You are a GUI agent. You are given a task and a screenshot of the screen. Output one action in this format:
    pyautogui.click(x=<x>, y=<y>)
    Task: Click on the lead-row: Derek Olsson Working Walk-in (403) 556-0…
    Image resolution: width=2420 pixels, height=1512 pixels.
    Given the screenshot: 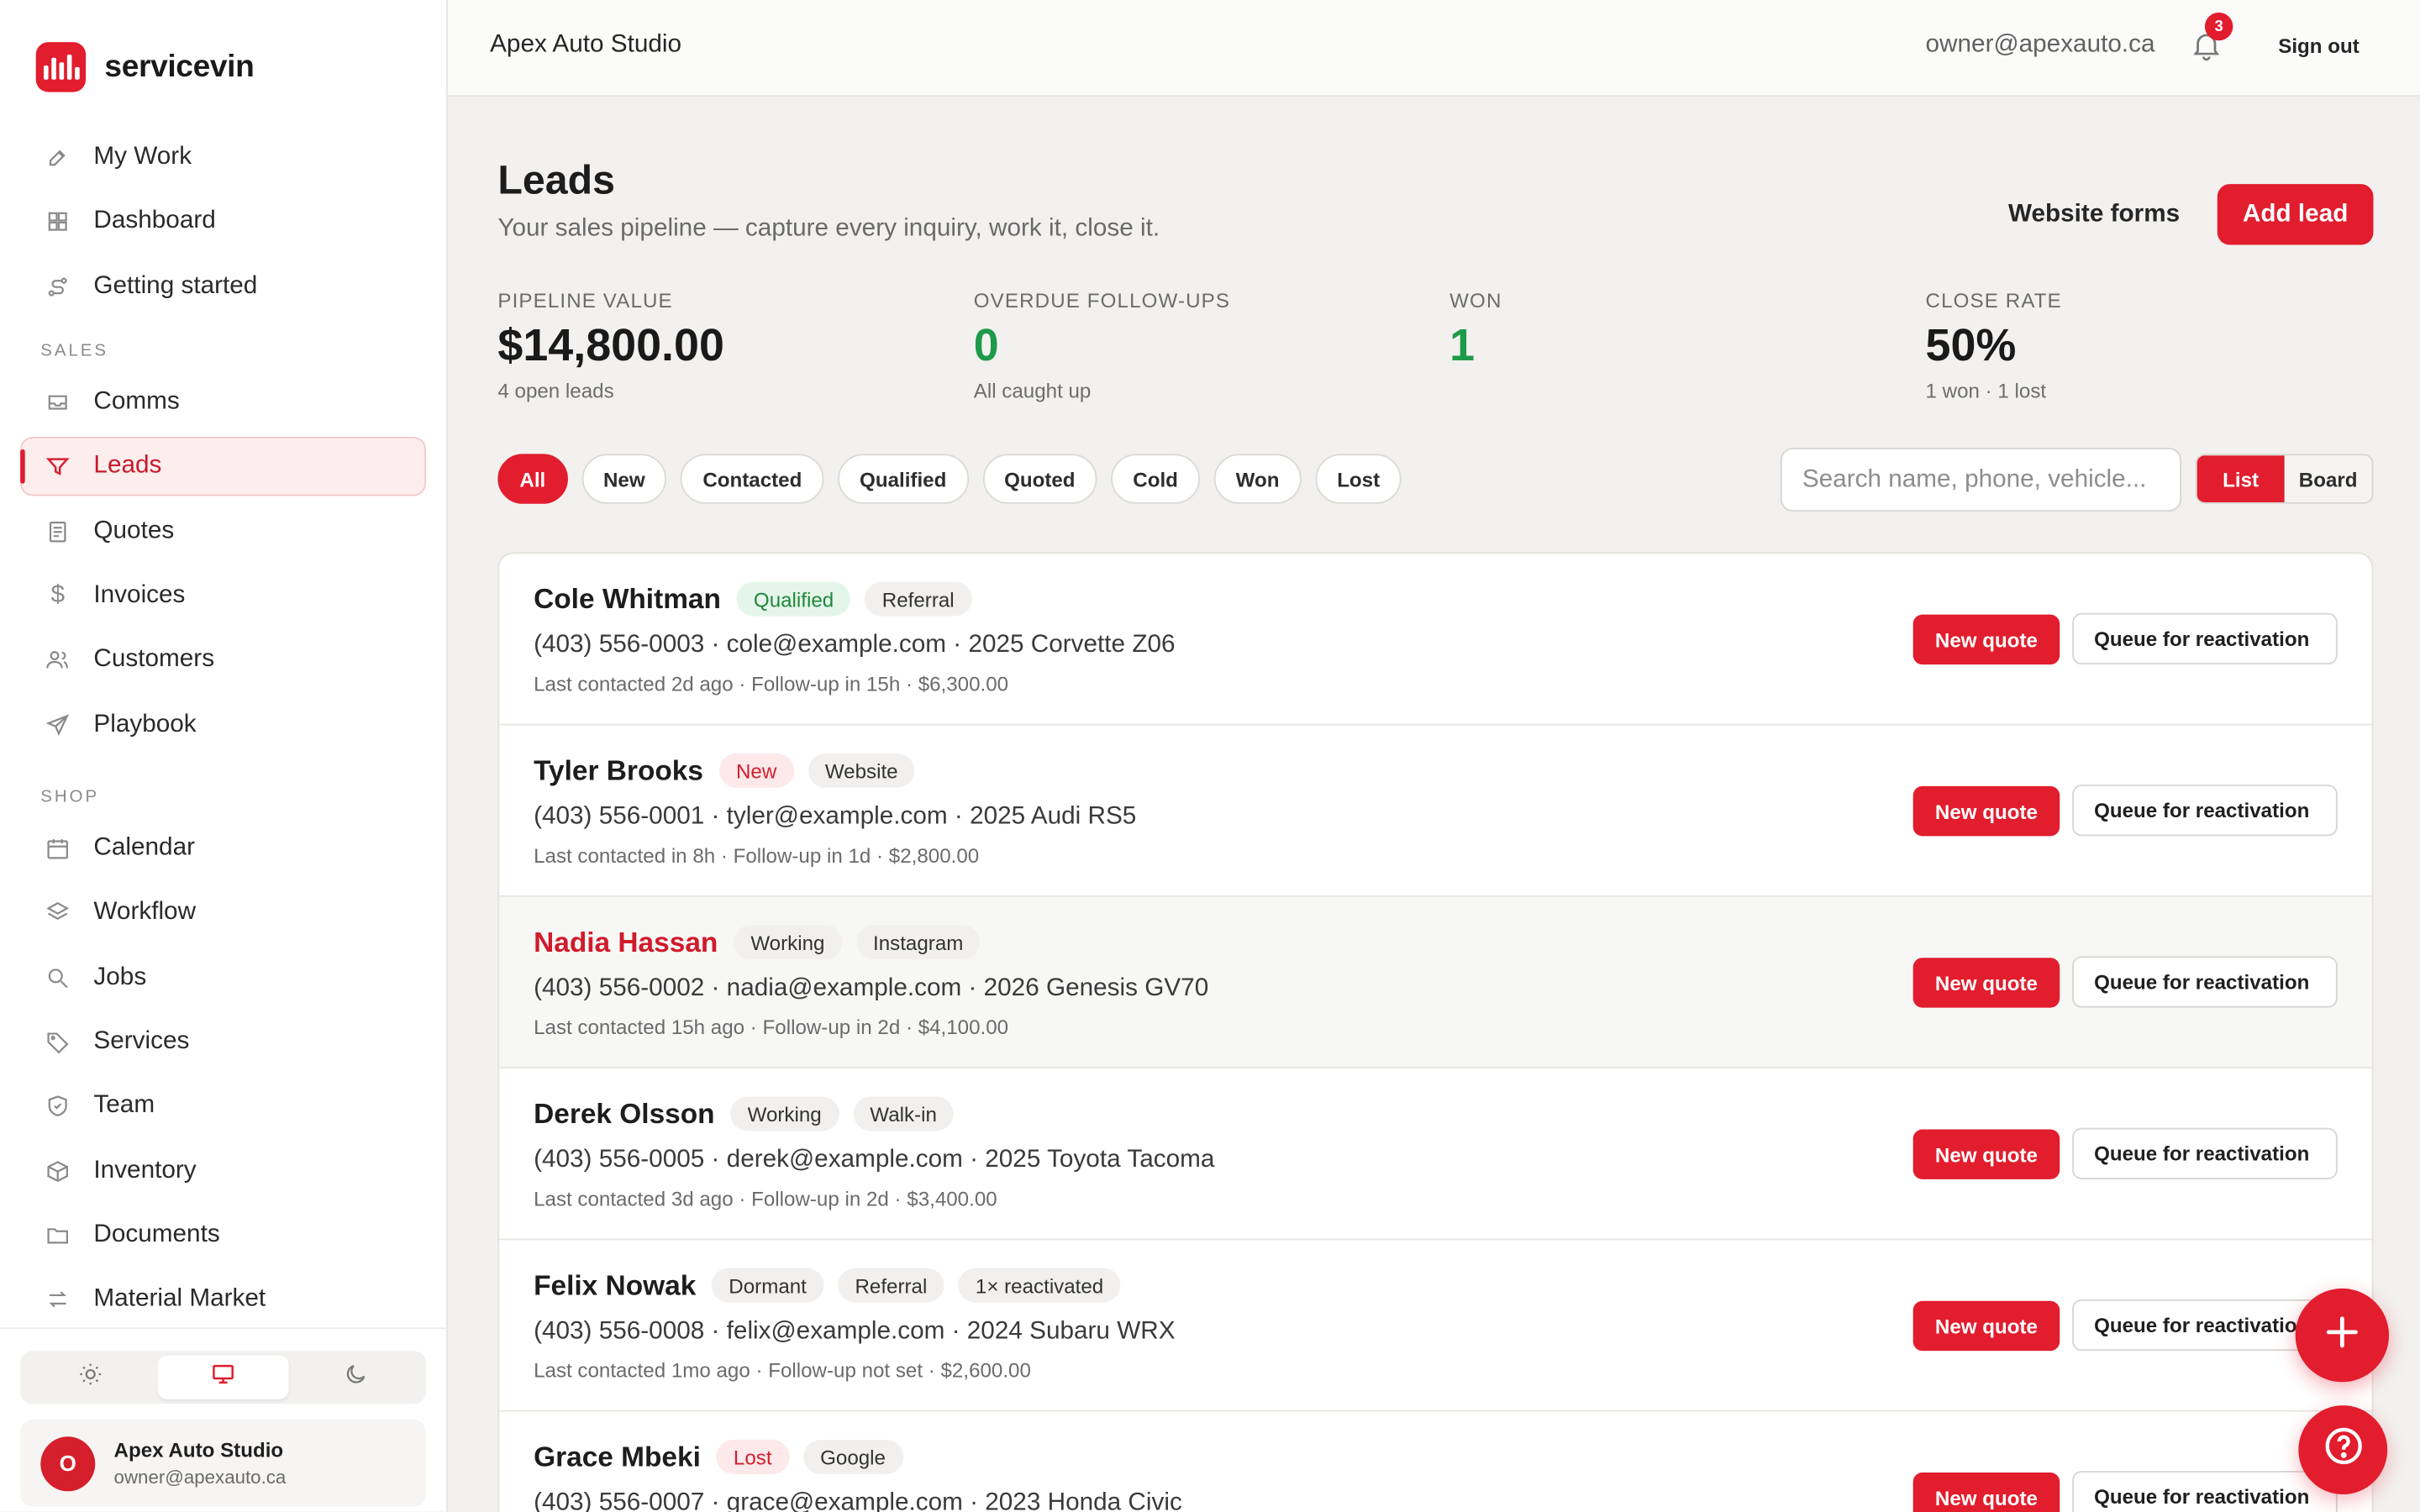 What is the action you would take?
    pyautogui.click(x=1436, y=1154)
    